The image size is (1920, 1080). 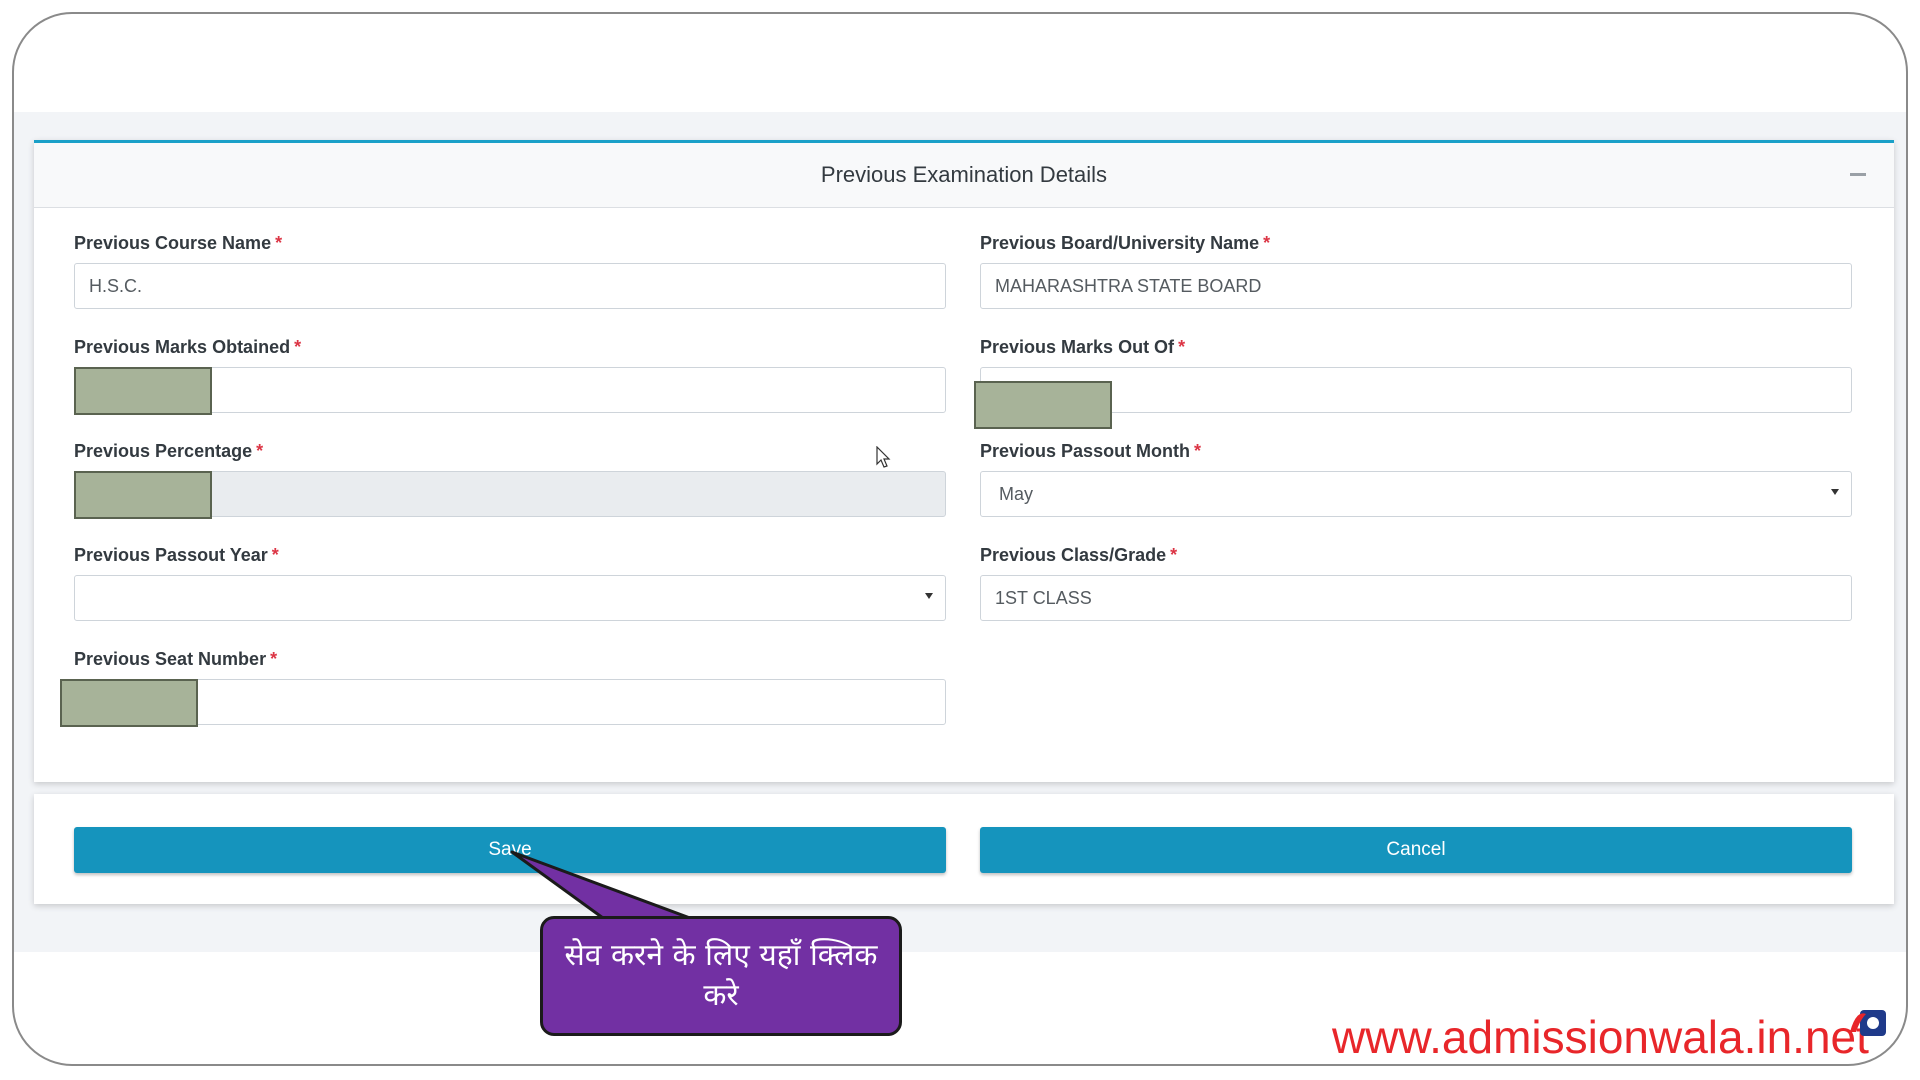 I want to click on seat-number-label: Previous Seat Number, so click(x=170, y=659).